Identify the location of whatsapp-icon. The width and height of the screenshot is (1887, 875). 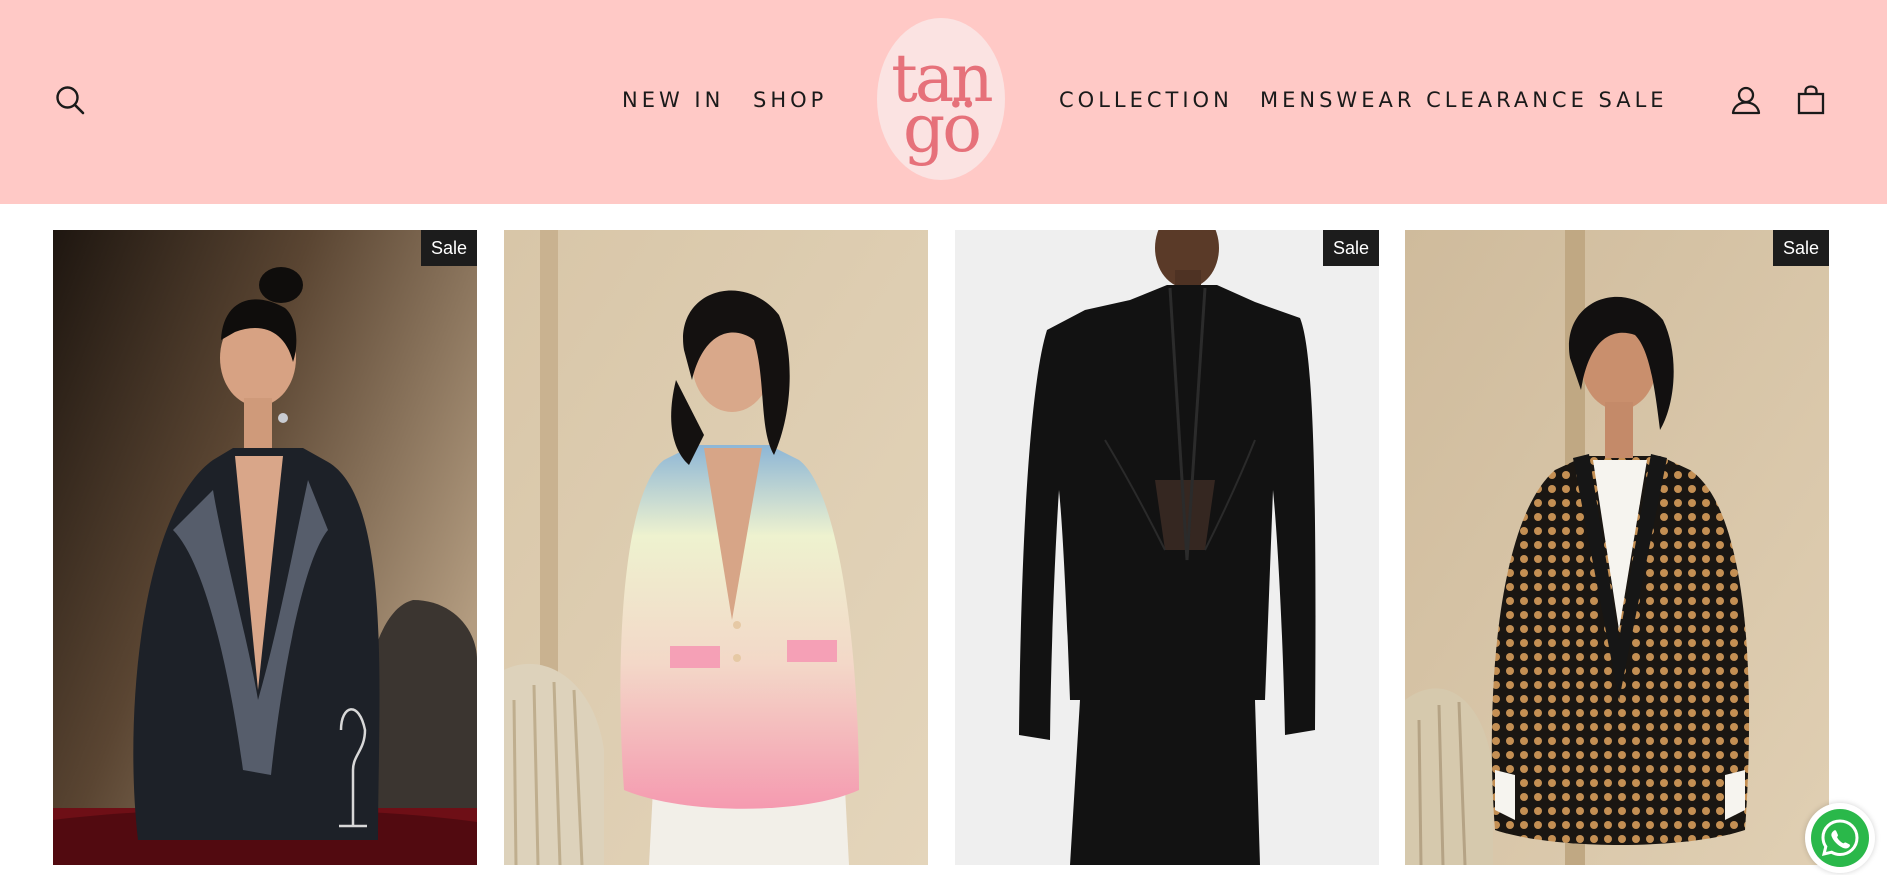
(1840, 838).